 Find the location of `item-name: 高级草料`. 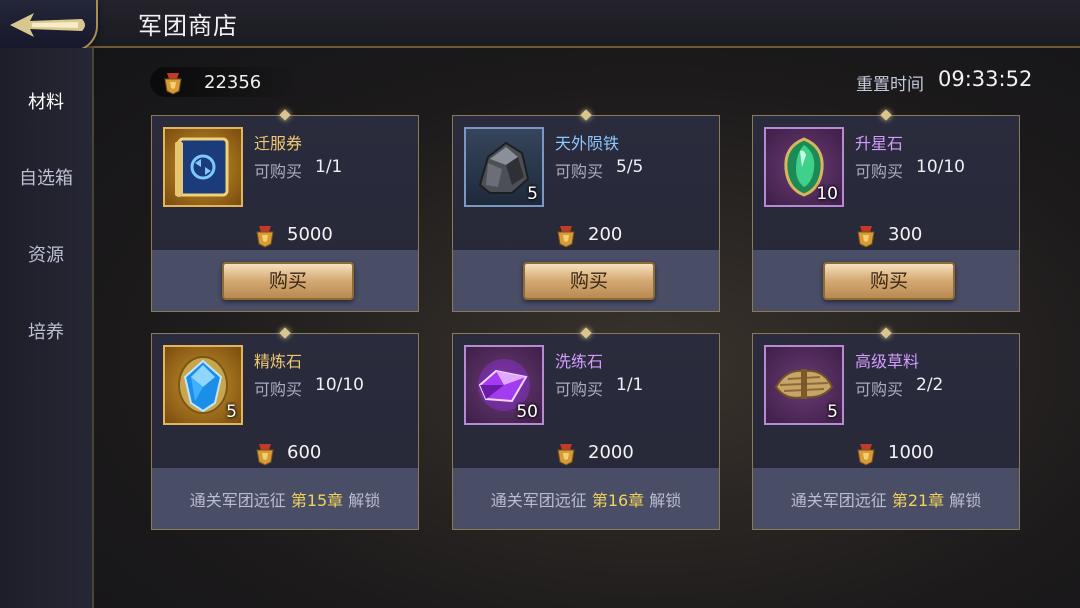

item-name: 高级草料 is located at coordinates (887, 361).